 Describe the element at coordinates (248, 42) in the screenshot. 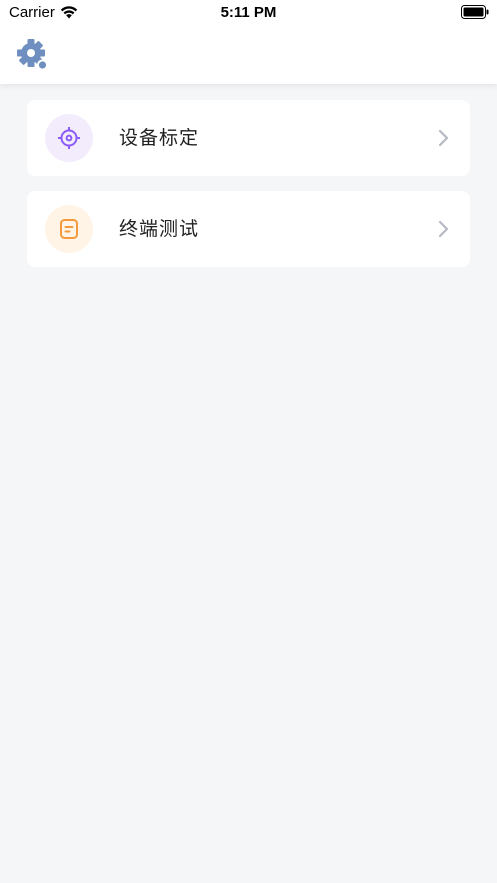

I see `app-header: Carrier 5:11 PM` at that location.